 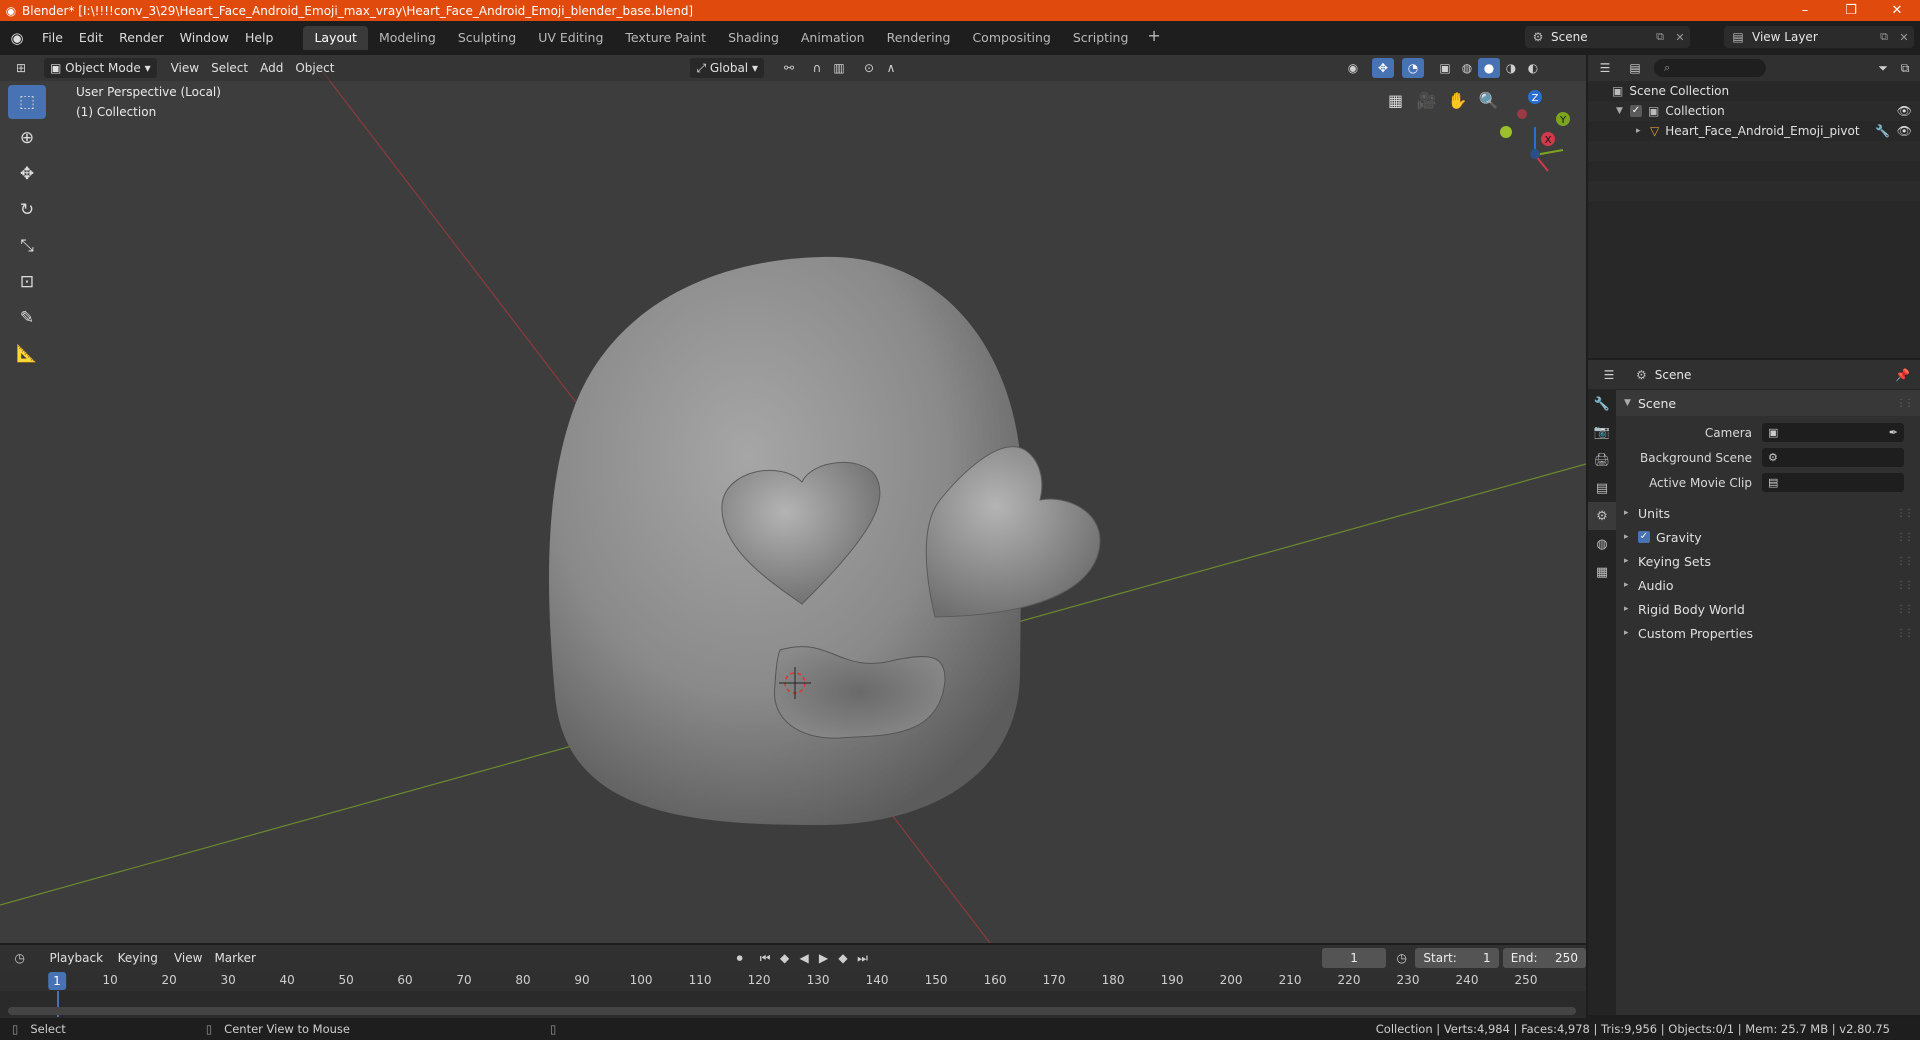 What do you see at coordinates (803, 958) in the screenshot?
I see `play-reverse-icon: ◀` at bounding box center [803, 958].